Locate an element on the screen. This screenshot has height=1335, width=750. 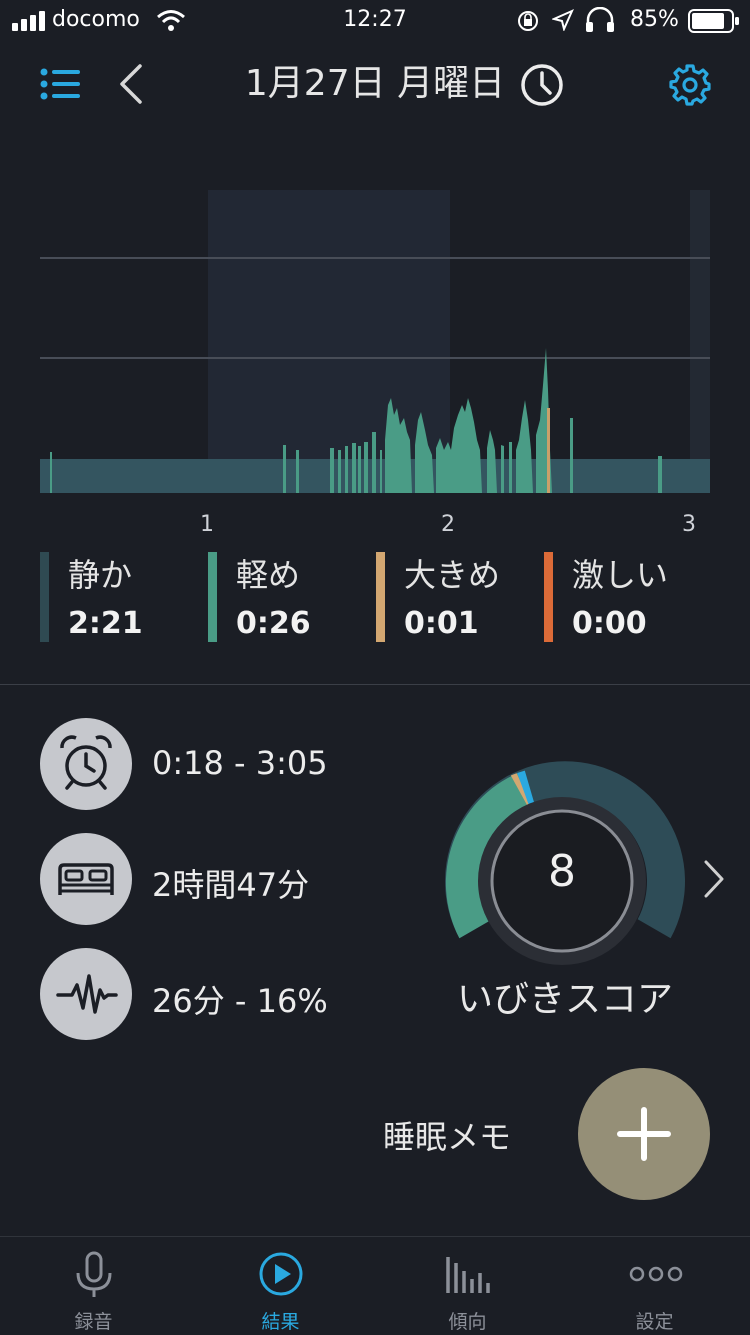
legend-label: 軽め is located at coordinates (268, 575).